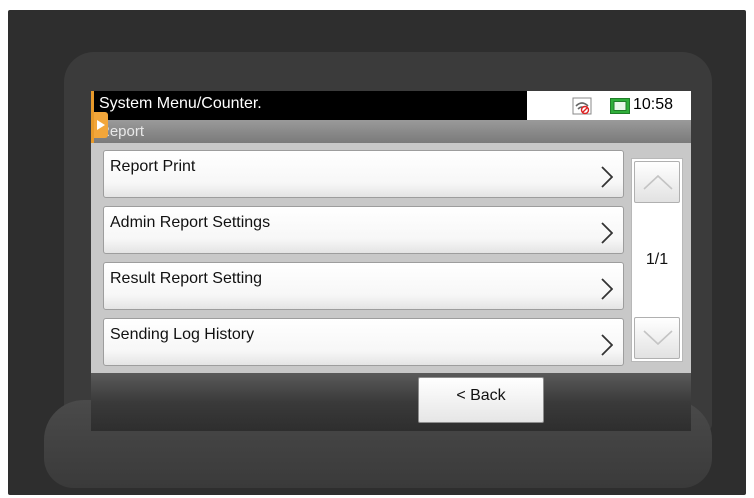 Image resolution: width=754 pixels, height=498 pixels. What do you see at coordinates (153, 166) in the screenshot?
I see `menu-item-label: Report Print` at bounding box center [153, 166].